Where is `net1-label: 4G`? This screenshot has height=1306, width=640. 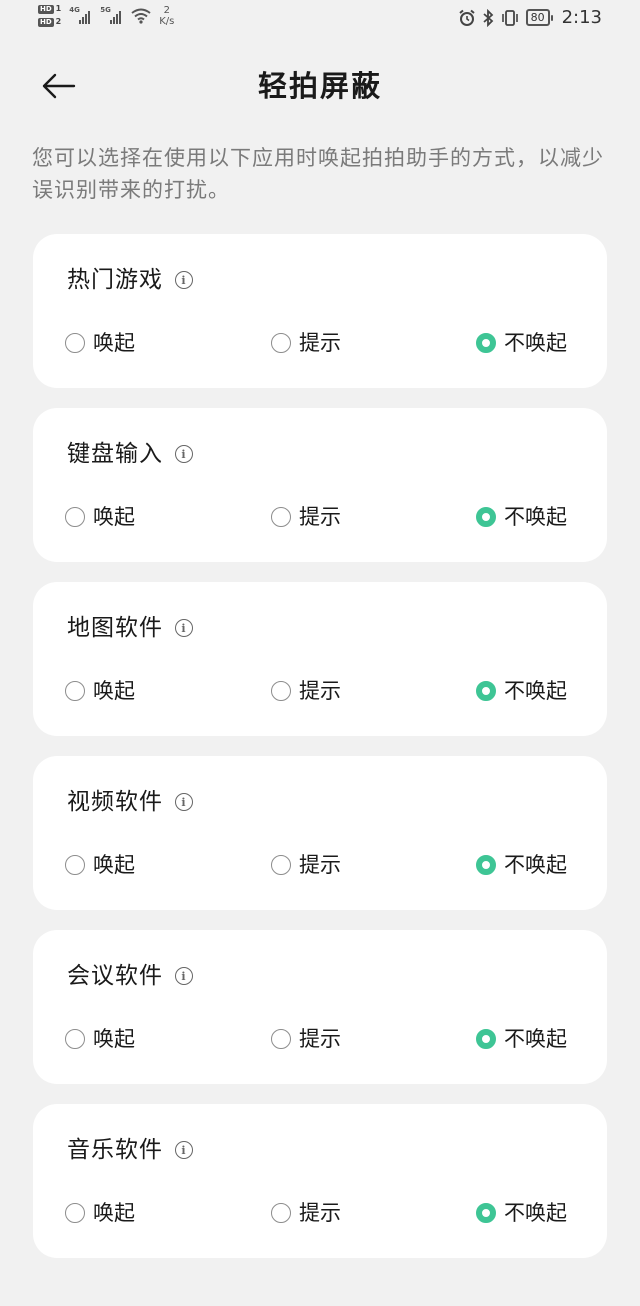 net1-label: 4G is located at coordinates (74, 9).